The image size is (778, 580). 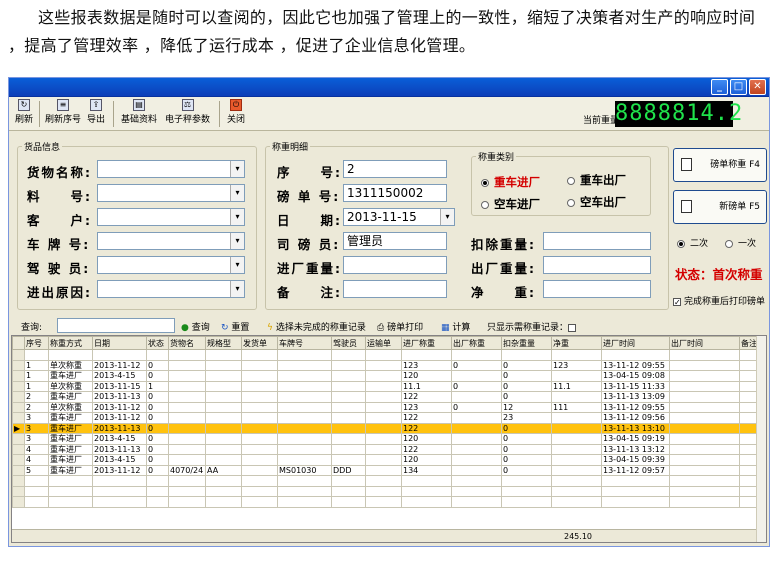 What do you see at coordinates (385, 428) in the screenshot?
I see `table-row: ▶ 3 重车进厂 2013-11-13 0 122 0 13-11-13 13:10` at bounding box center [385, 428].